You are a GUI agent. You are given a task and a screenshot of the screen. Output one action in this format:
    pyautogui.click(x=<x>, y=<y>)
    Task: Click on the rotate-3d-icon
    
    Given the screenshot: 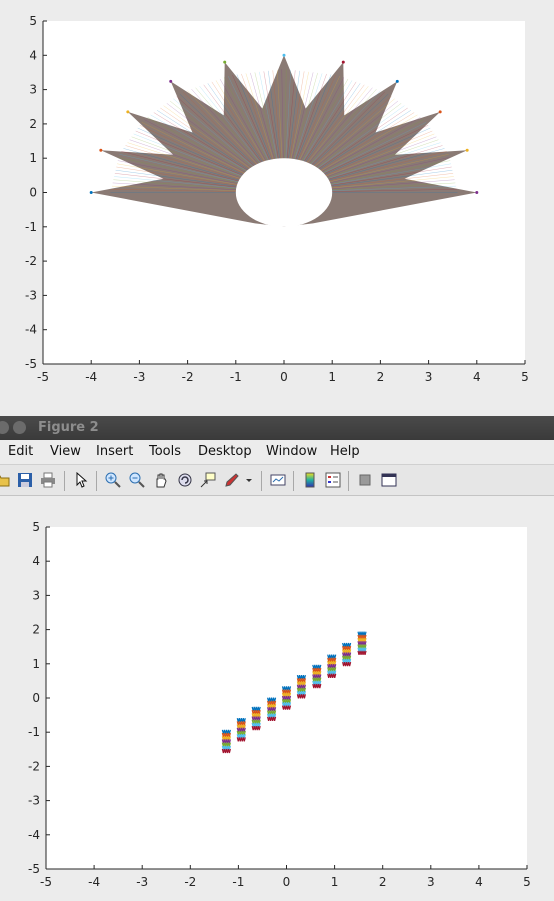 What is the action you would take?
    pyautogui.click(x=185, y=480)
    